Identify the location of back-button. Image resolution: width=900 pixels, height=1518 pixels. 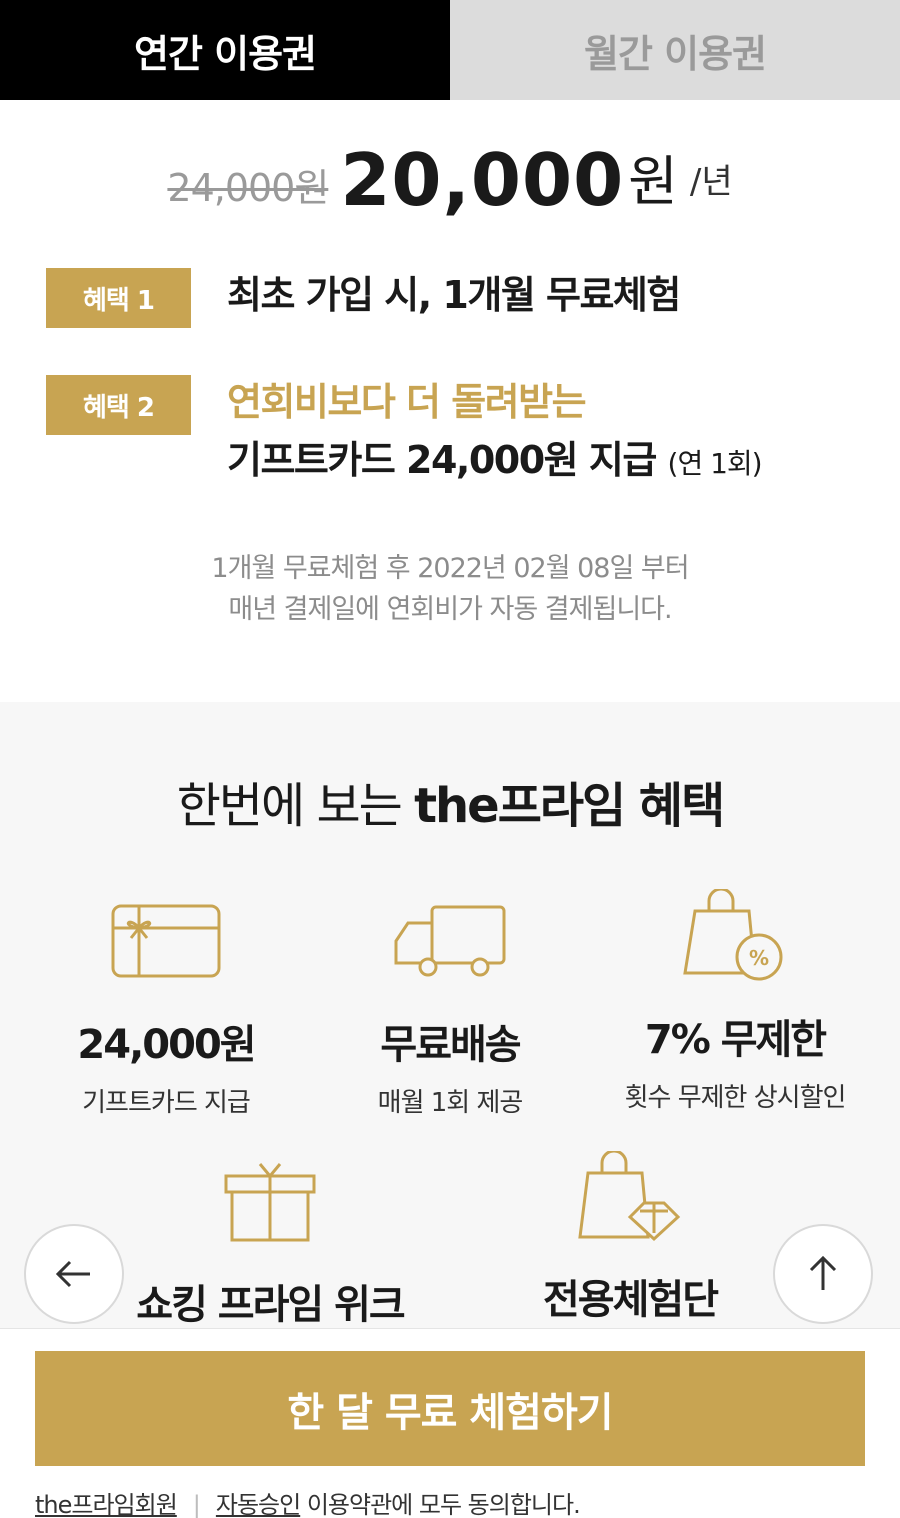
(74, 1274).